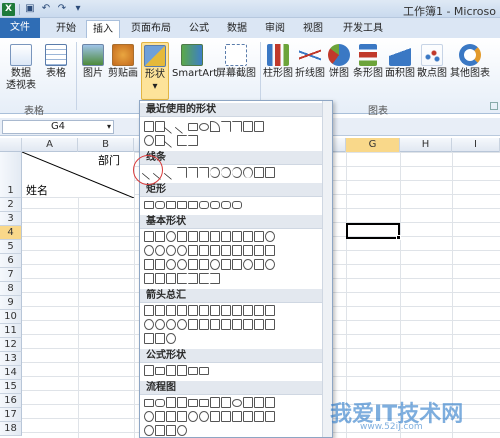 This screenshot has width=500, height=438. I want to click on or-shape-icon, so click(204, 416).